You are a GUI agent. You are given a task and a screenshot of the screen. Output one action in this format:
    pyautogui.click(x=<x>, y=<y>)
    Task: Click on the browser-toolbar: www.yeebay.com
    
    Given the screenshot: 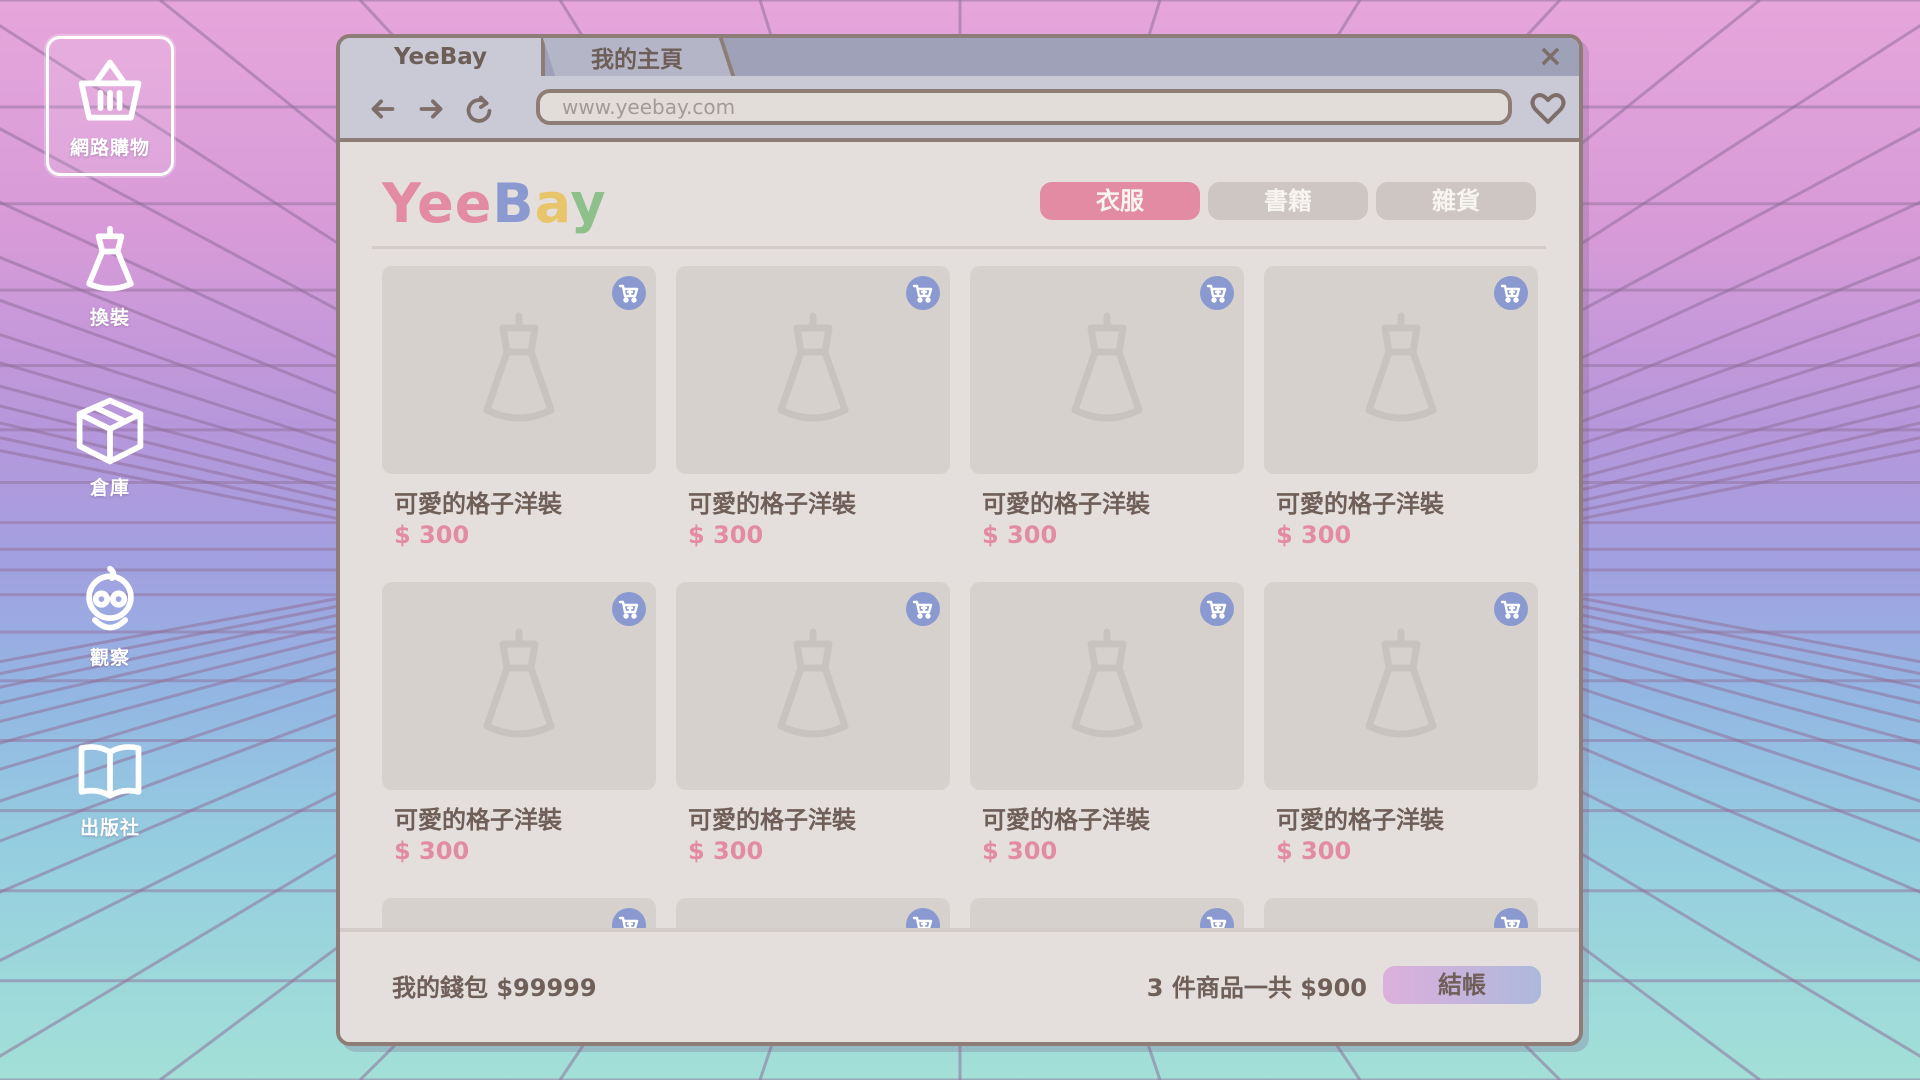 What is the action you would take?
    pyautogui.click(x=959, y=109)
    